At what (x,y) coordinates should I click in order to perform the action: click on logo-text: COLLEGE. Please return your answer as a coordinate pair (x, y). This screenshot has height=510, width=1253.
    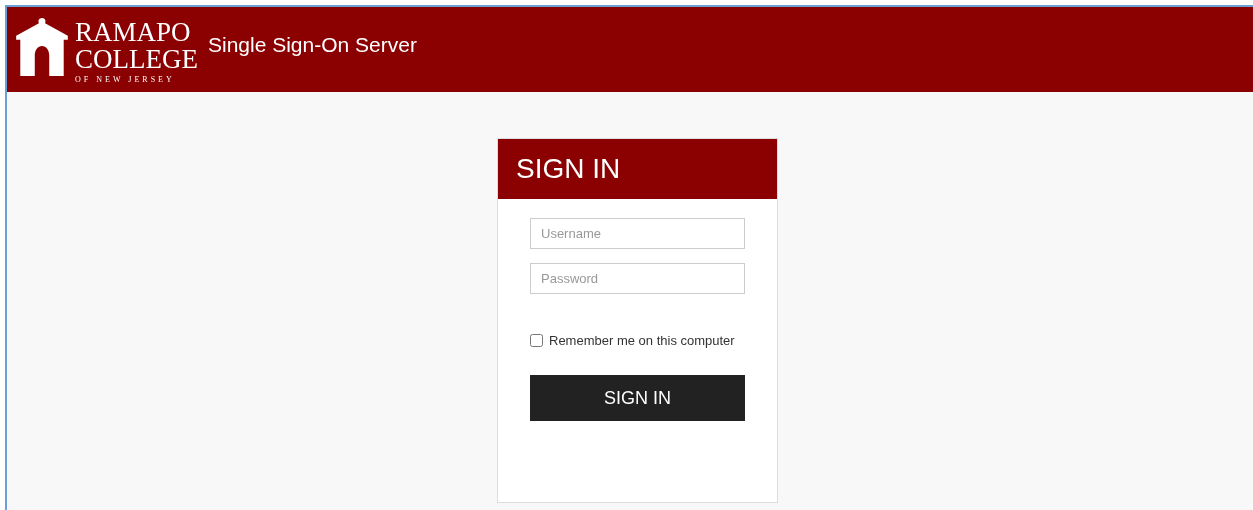
    Looking at the image, I should click on (136, 59).